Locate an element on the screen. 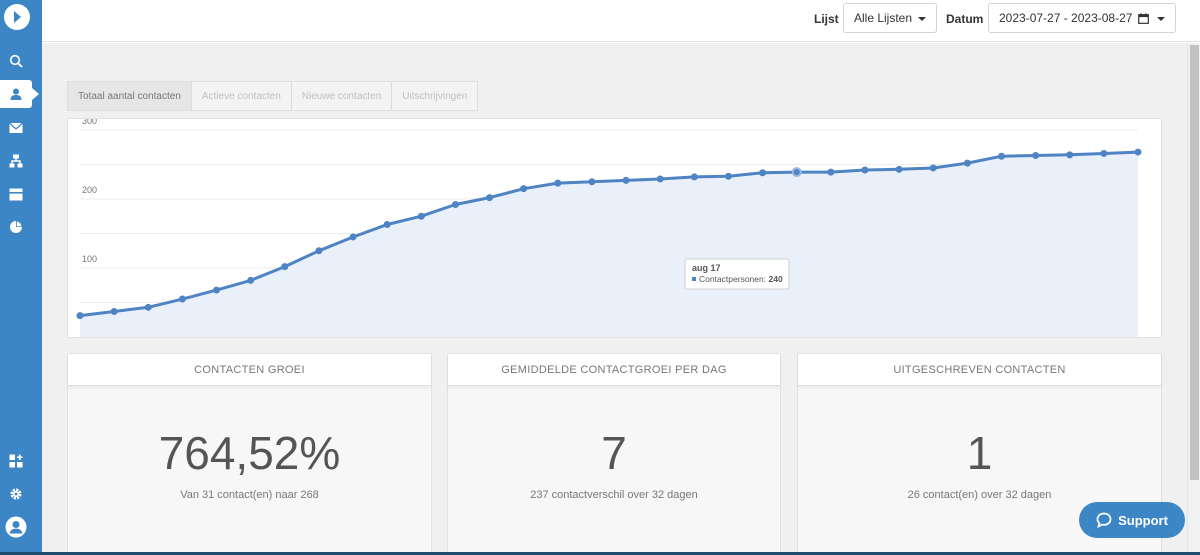 Image resolution: width=1200 pixels, height=555 pixels. sidebar-item-automation is located at coordinates (16, 161).